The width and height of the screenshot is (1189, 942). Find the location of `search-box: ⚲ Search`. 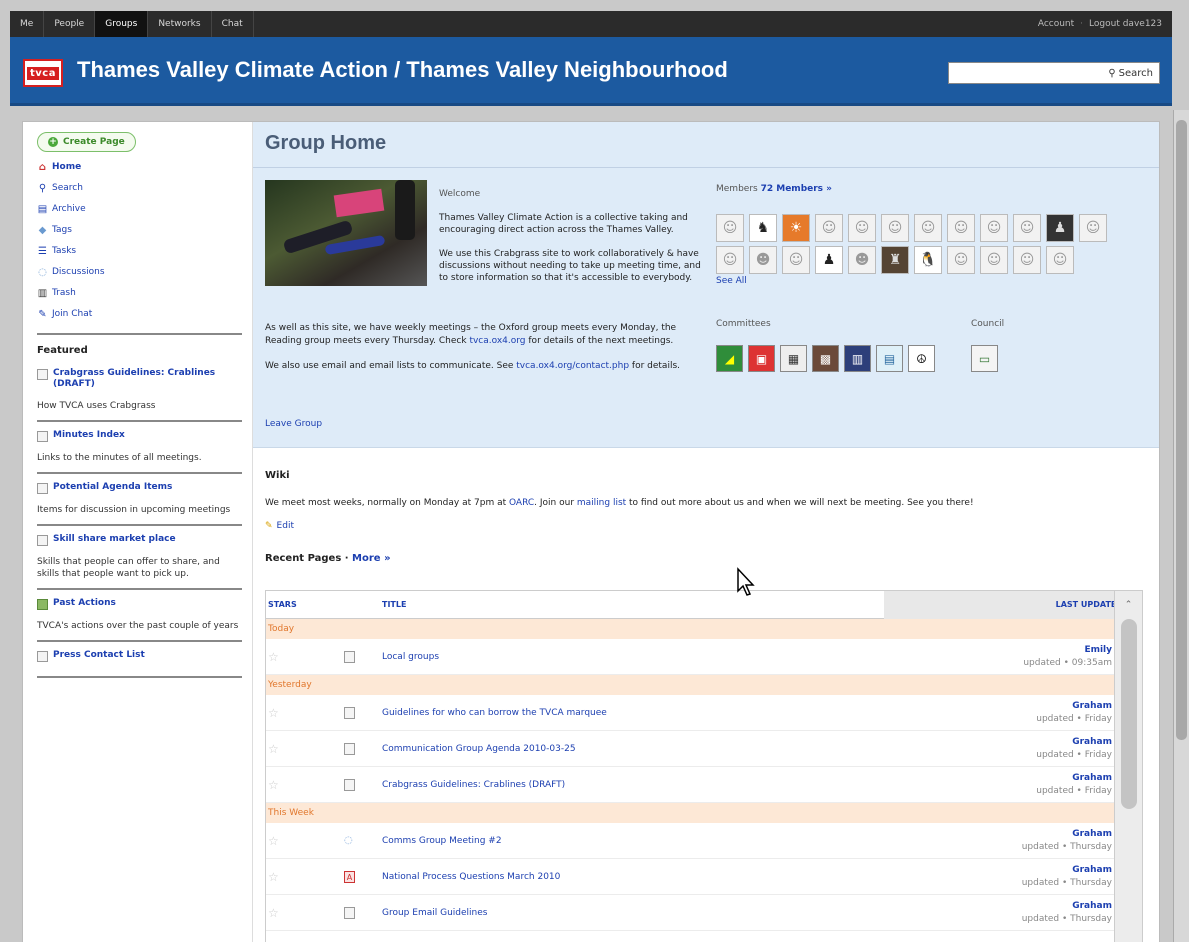

search-box: ⚲ Search is located at coordinates (1054, 73).